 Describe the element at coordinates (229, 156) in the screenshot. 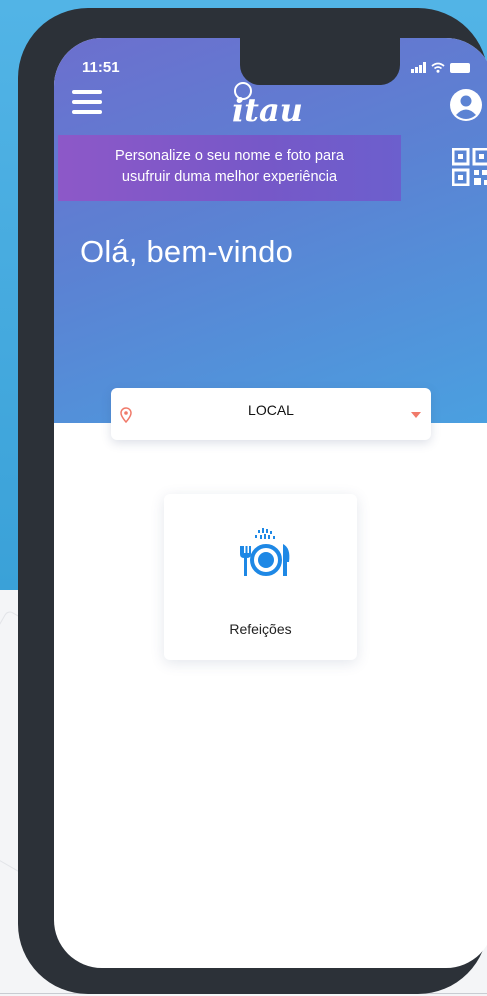

I see `banner-line-1: Personalize o seu nome e foto para` at that location.